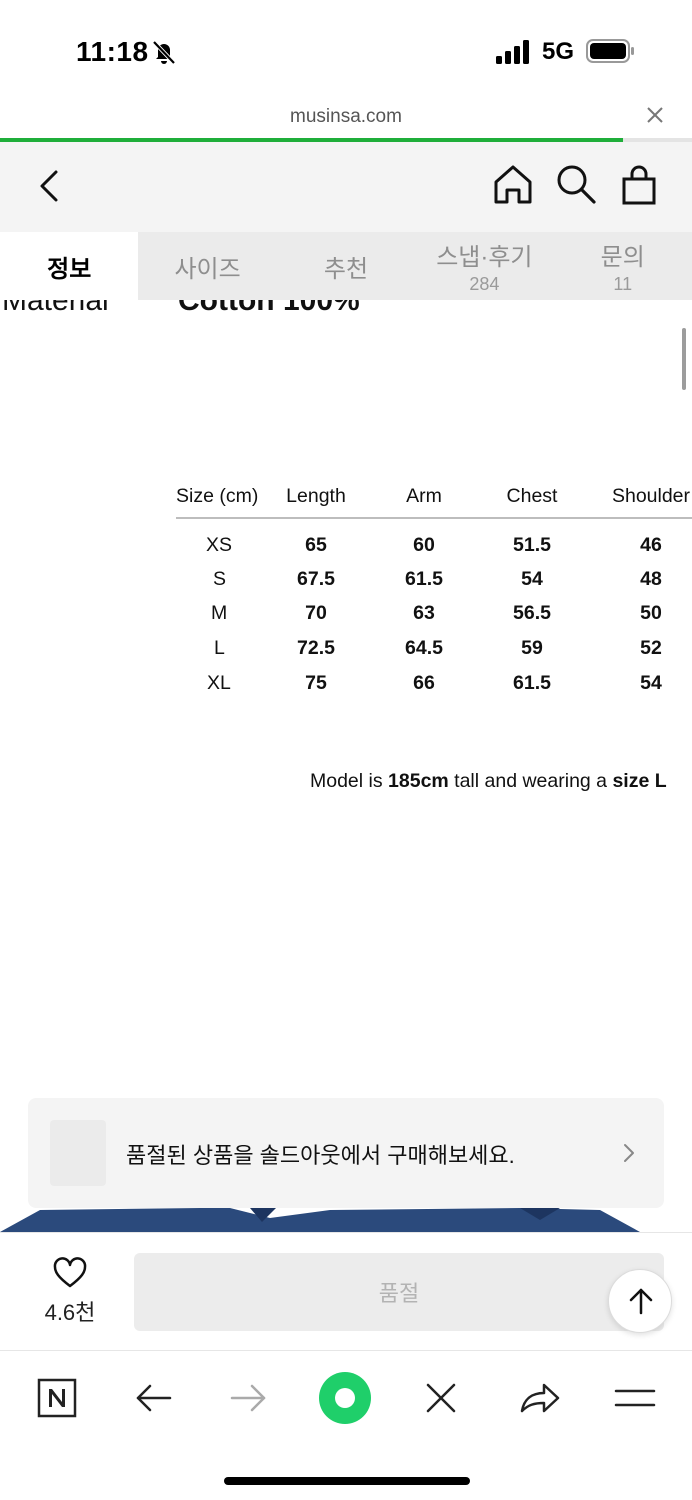 This screenshot has width=692, height=1500. I want to click on browser-back-button, so click(153, 1398).